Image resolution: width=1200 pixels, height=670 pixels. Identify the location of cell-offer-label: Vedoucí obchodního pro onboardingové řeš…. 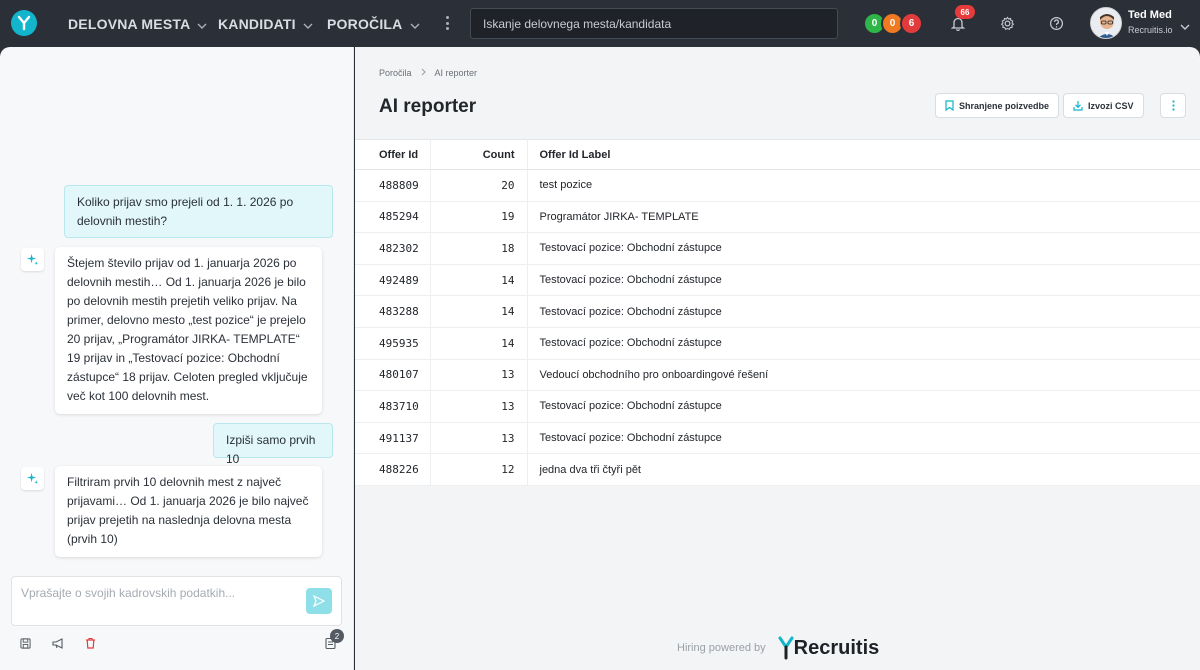
(863, 375).